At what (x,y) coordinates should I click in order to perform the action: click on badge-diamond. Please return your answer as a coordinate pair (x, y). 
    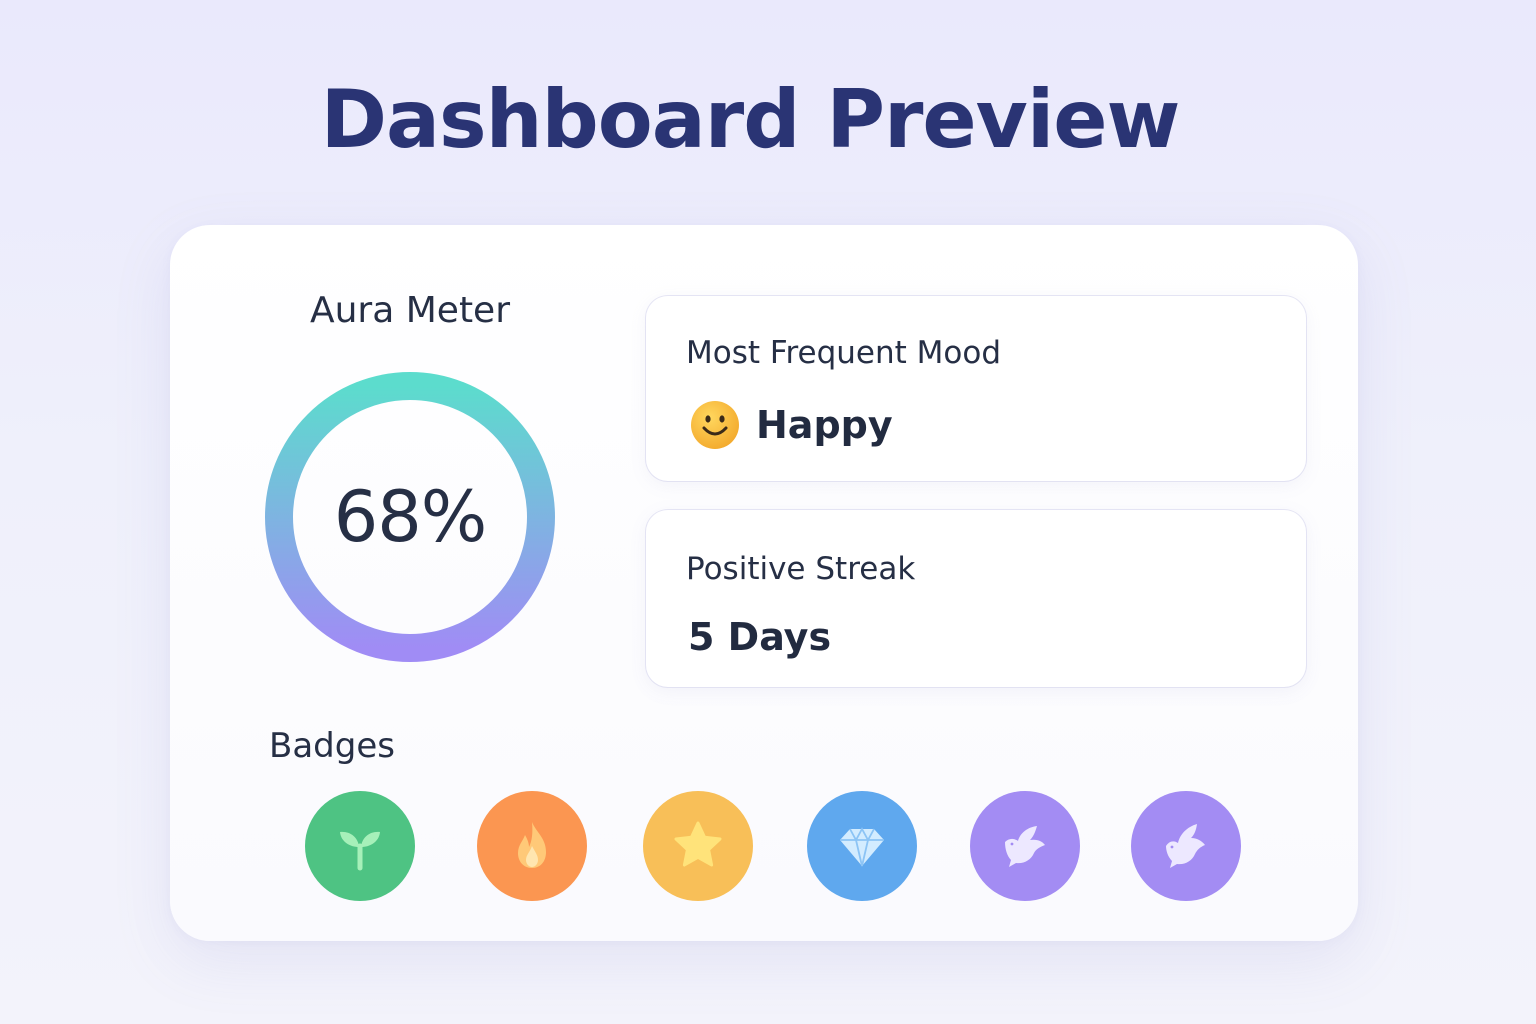
    Looking at the image, I should click on (862, 846).